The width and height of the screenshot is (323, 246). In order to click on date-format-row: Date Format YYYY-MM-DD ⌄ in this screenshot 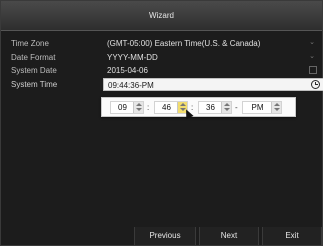, I will do `click(164, 57)`.